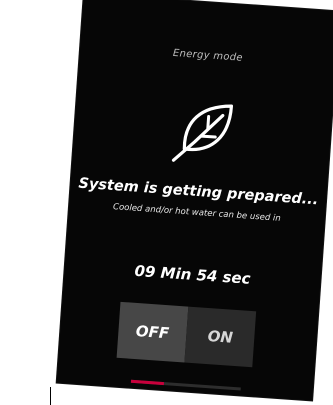 This screenshot has height=405, width=333. I want to click on progress-fill, so click(147, 382).